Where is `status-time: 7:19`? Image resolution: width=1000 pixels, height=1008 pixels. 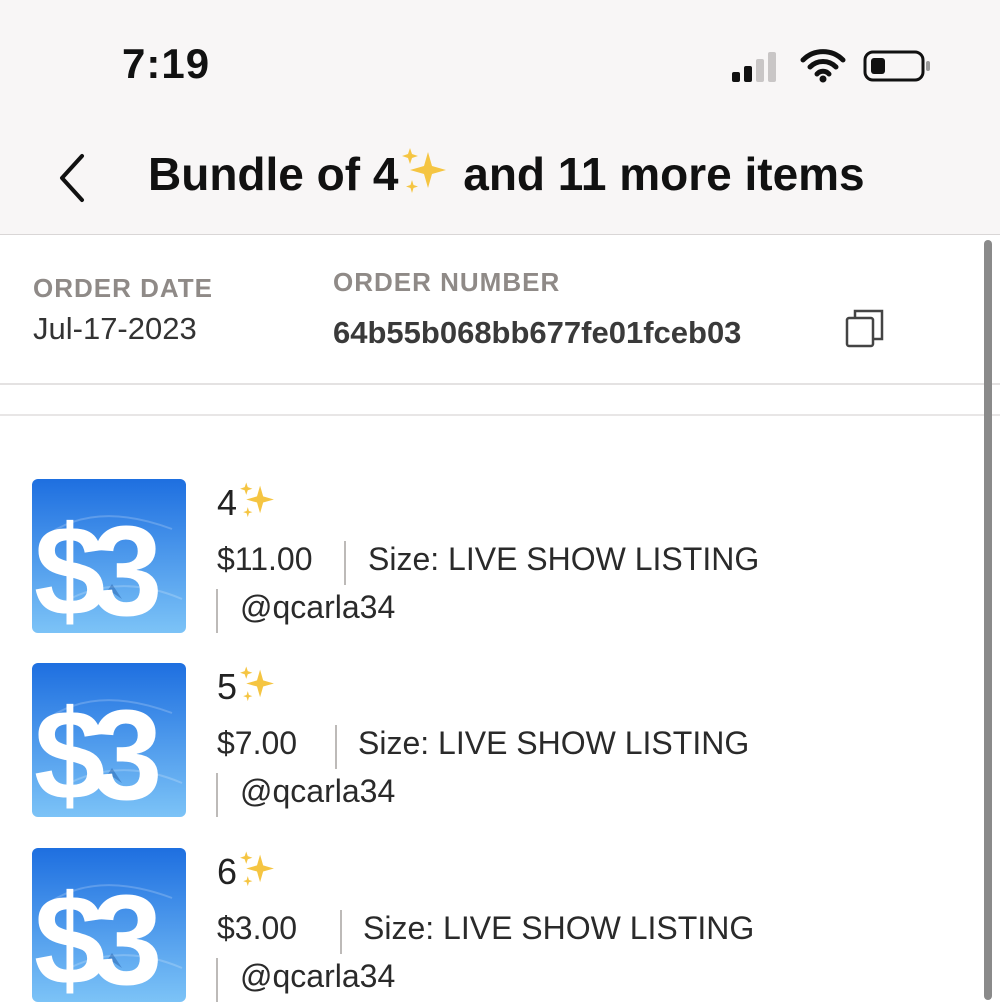 status-time: 7:19 is located at coordinates (166, 63).